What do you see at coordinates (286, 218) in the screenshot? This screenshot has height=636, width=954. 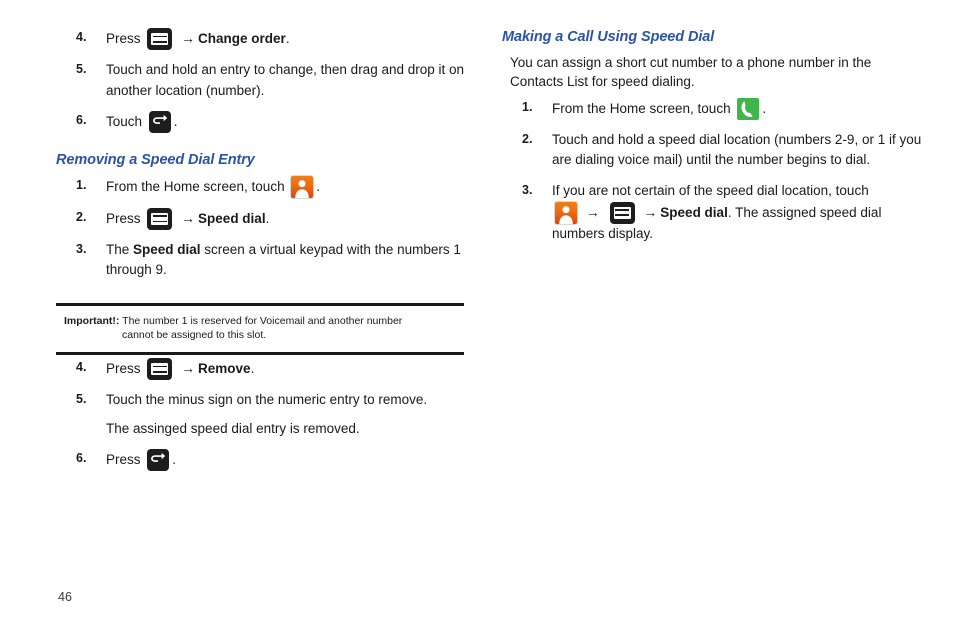 I see `step-content: Press → Speed dial.` at bounding box center [286, 218].